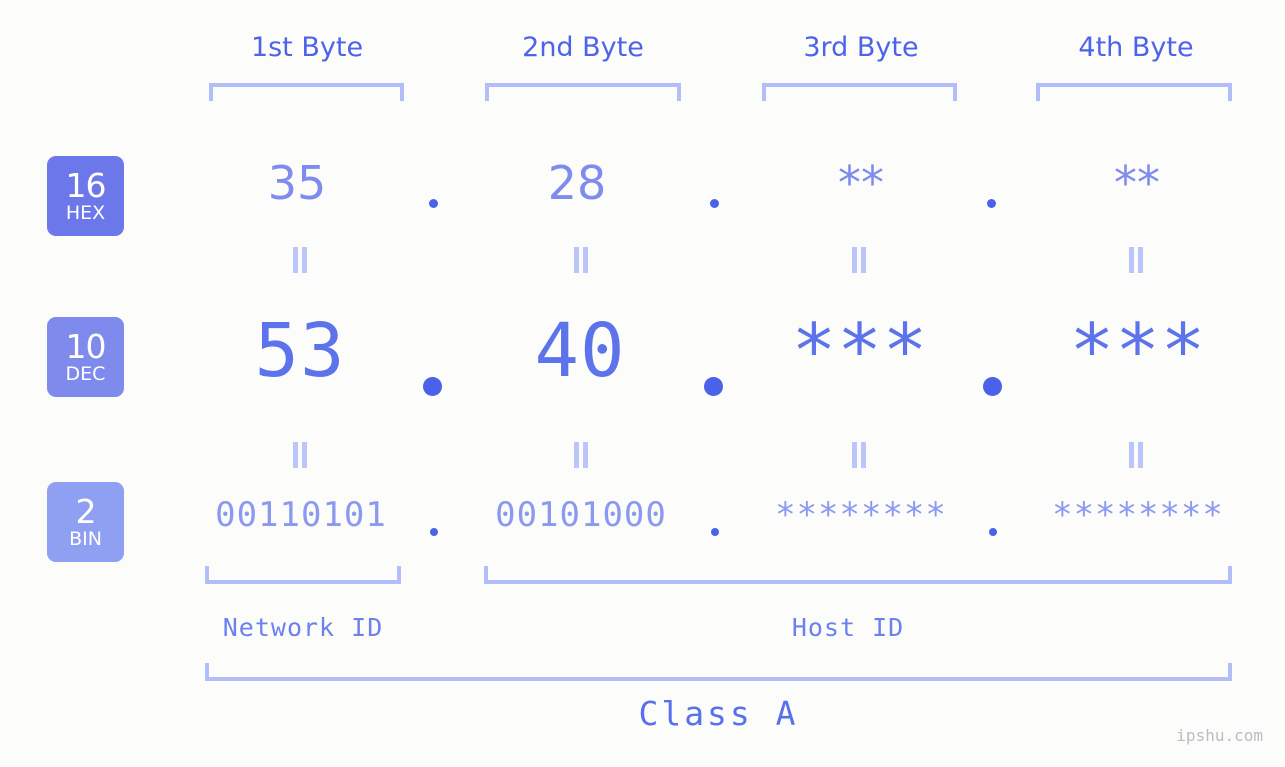  I want to click on watermark: ipshu.com, so click(1219, 735).